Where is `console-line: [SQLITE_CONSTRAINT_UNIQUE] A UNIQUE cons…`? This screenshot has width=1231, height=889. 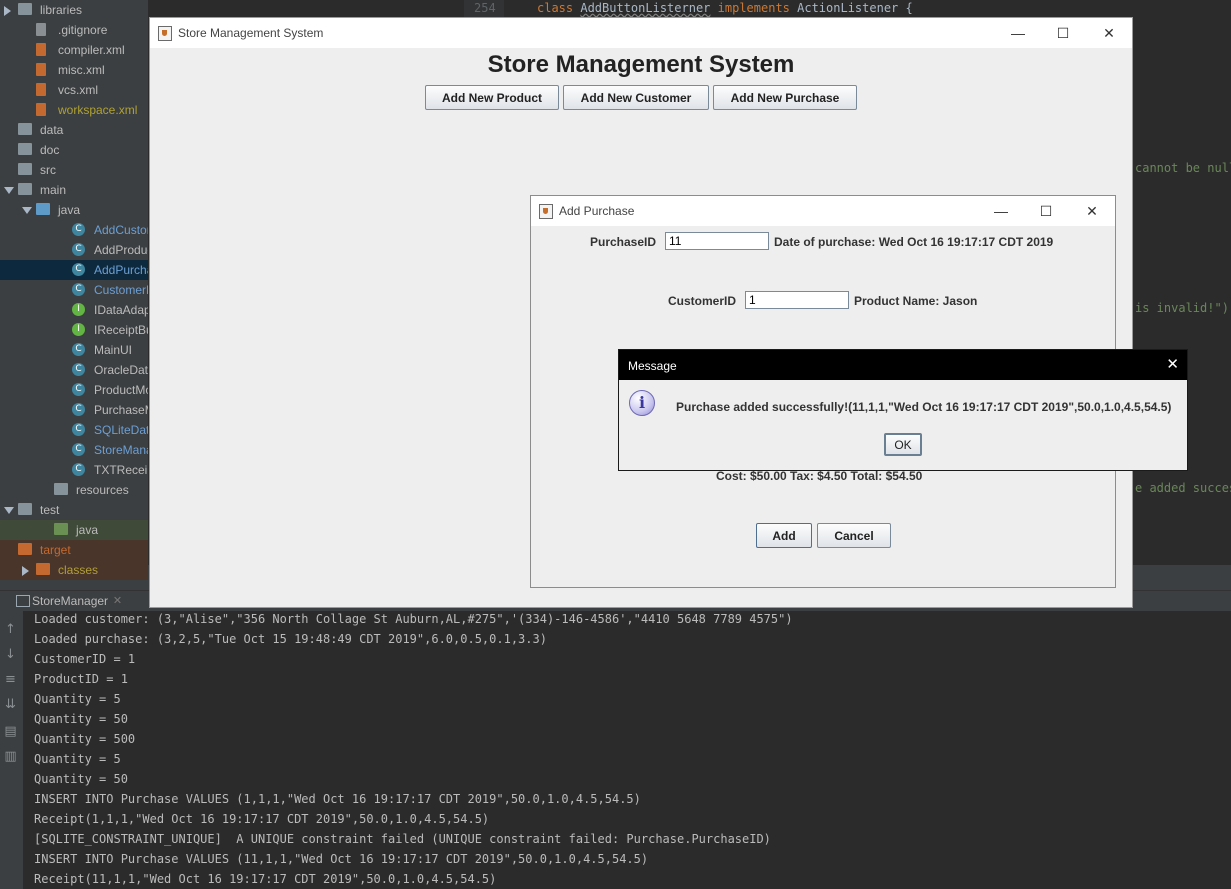
console-line: [SQLITE_CONSTRAINT_UNIQUE] A UNIQUE cons… is located at coordinates (402, 839).